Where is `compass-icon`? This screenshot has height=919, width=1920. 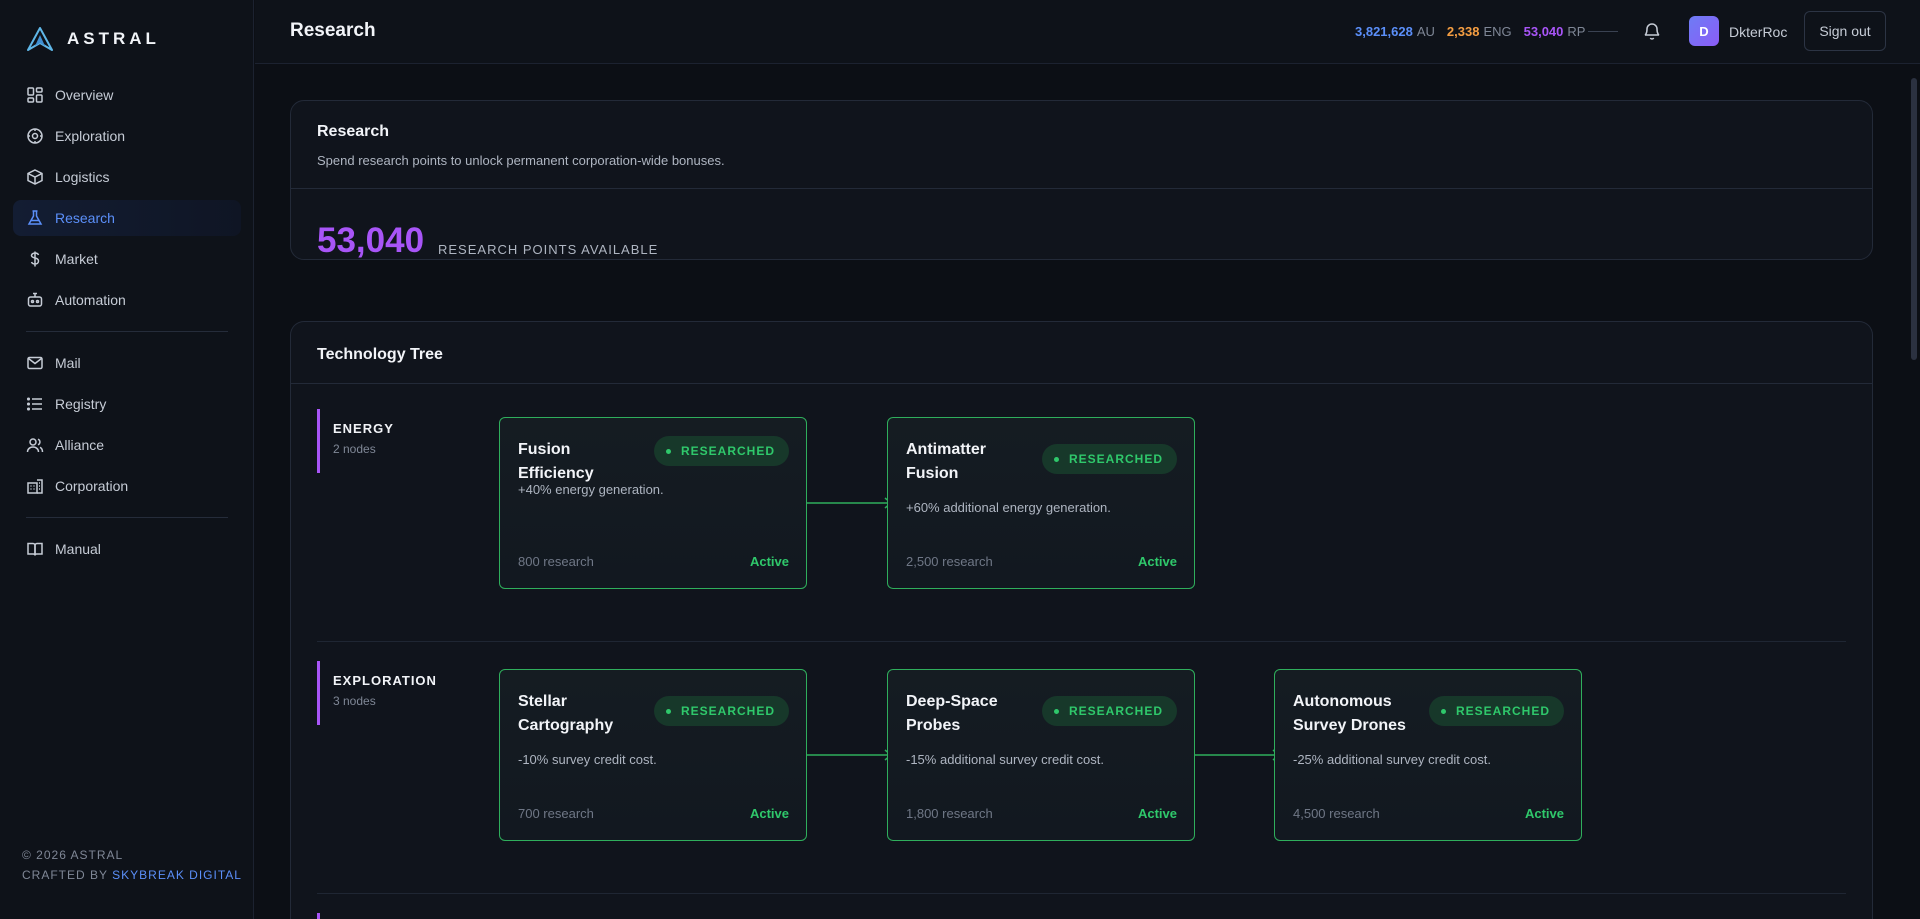
compass-icon is located at coordinates (35, 136).